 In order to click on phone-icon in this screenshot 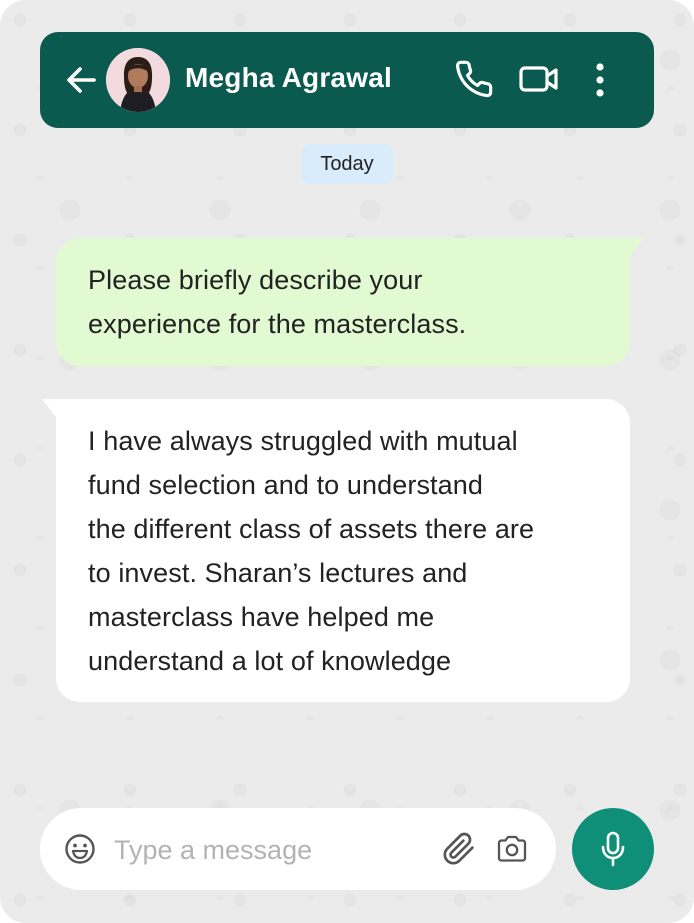, I will do `click(474, 79)`.